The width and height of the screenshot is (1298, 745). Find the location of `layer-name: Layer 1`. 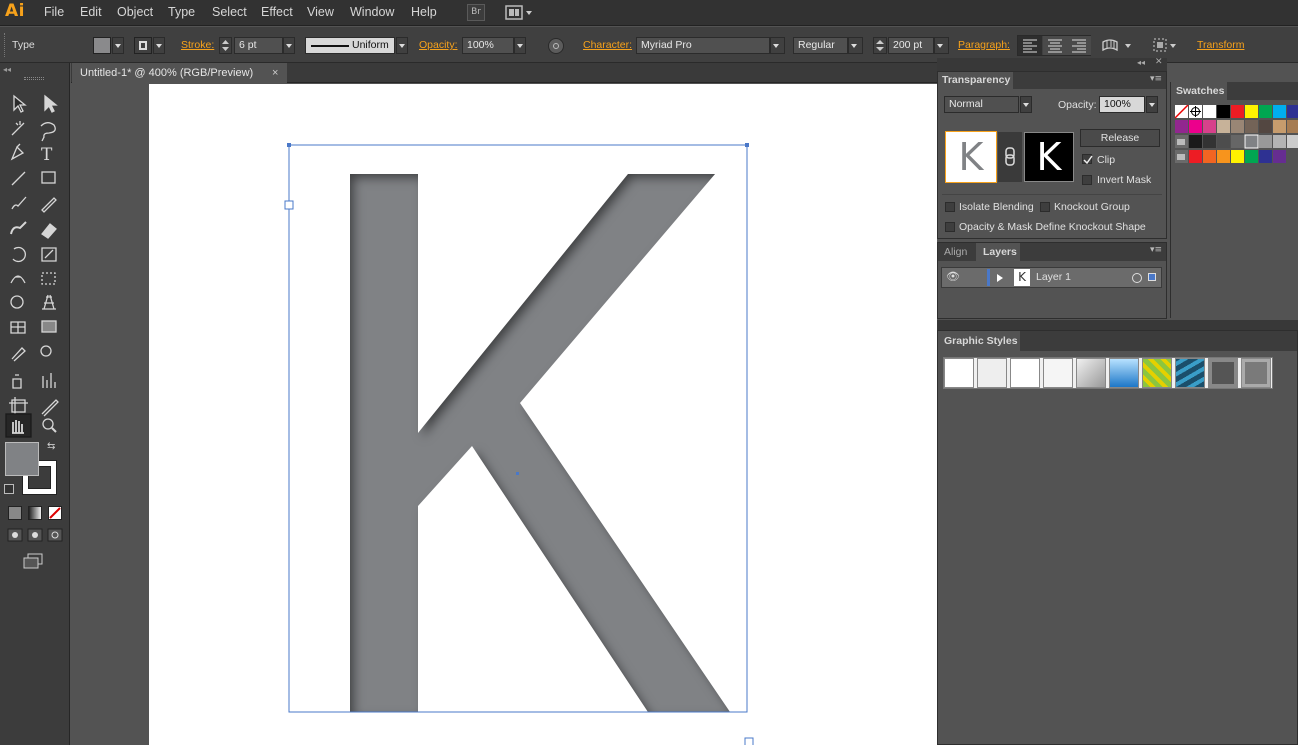

layer-name: Layer 1 is located at coordinates (1053, 277).